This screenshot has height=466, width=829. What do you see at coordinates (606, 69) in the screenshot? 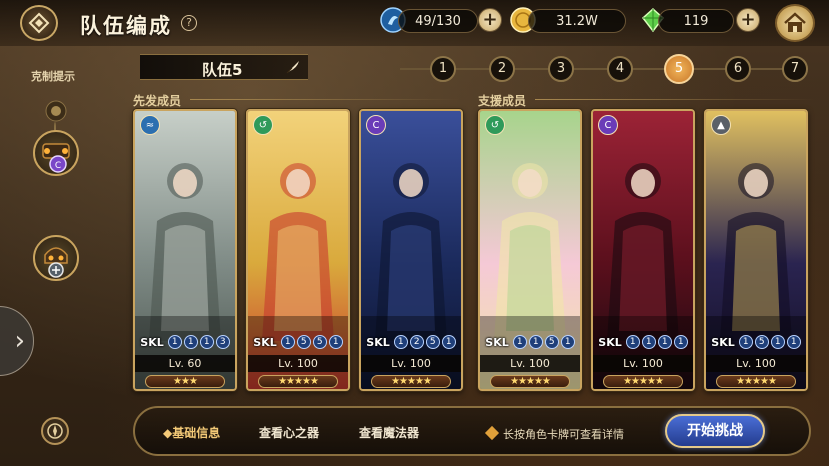
I see `team-tabs: 1 2 3 4 5 6 7` at bounding box center [606, 69].